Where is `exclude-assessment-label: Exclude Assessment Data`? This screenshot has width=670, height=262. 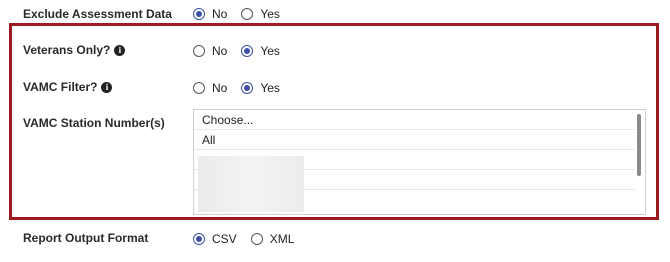
exclude-assessment-label: Exclude Assessment Data is located at coordinates (97, 14).